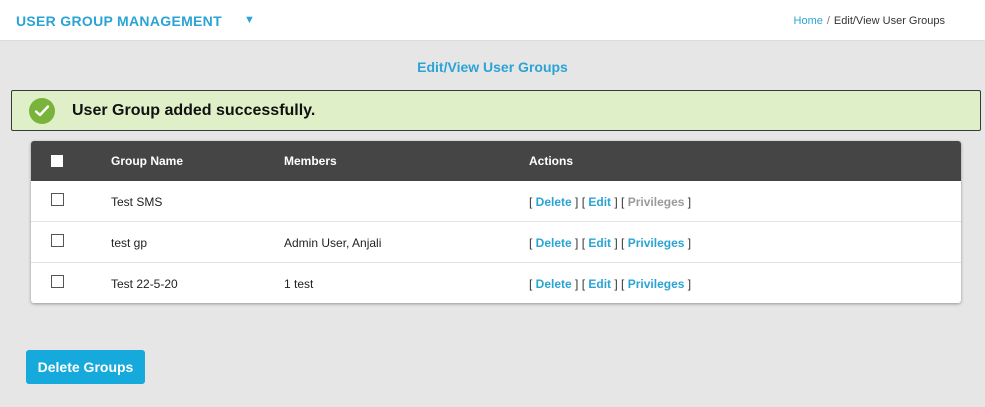 The height and width of the screenshot is (407, 985). Describe the element at coordinates (492, 67) in the screenshot. I see `page-title: Edit/View User Groups` at that location.